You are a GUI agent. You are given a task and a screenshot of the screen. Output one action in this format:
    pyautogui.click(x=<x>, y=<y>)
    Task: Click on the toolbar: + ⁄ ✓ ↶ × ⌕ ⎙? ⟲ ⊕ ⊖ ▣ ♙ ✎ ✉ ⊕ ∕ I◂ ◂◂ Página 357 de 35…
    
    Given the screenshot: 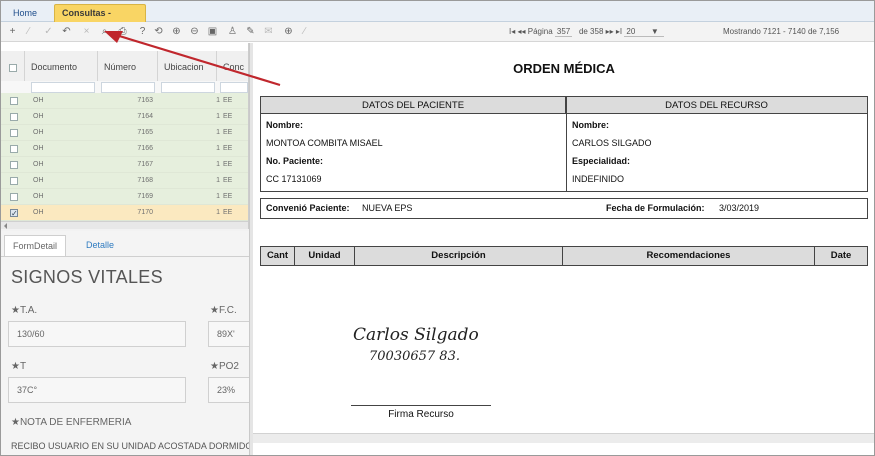 What is the action you would take?
    pyautogui.click(x=437, y=32)
    